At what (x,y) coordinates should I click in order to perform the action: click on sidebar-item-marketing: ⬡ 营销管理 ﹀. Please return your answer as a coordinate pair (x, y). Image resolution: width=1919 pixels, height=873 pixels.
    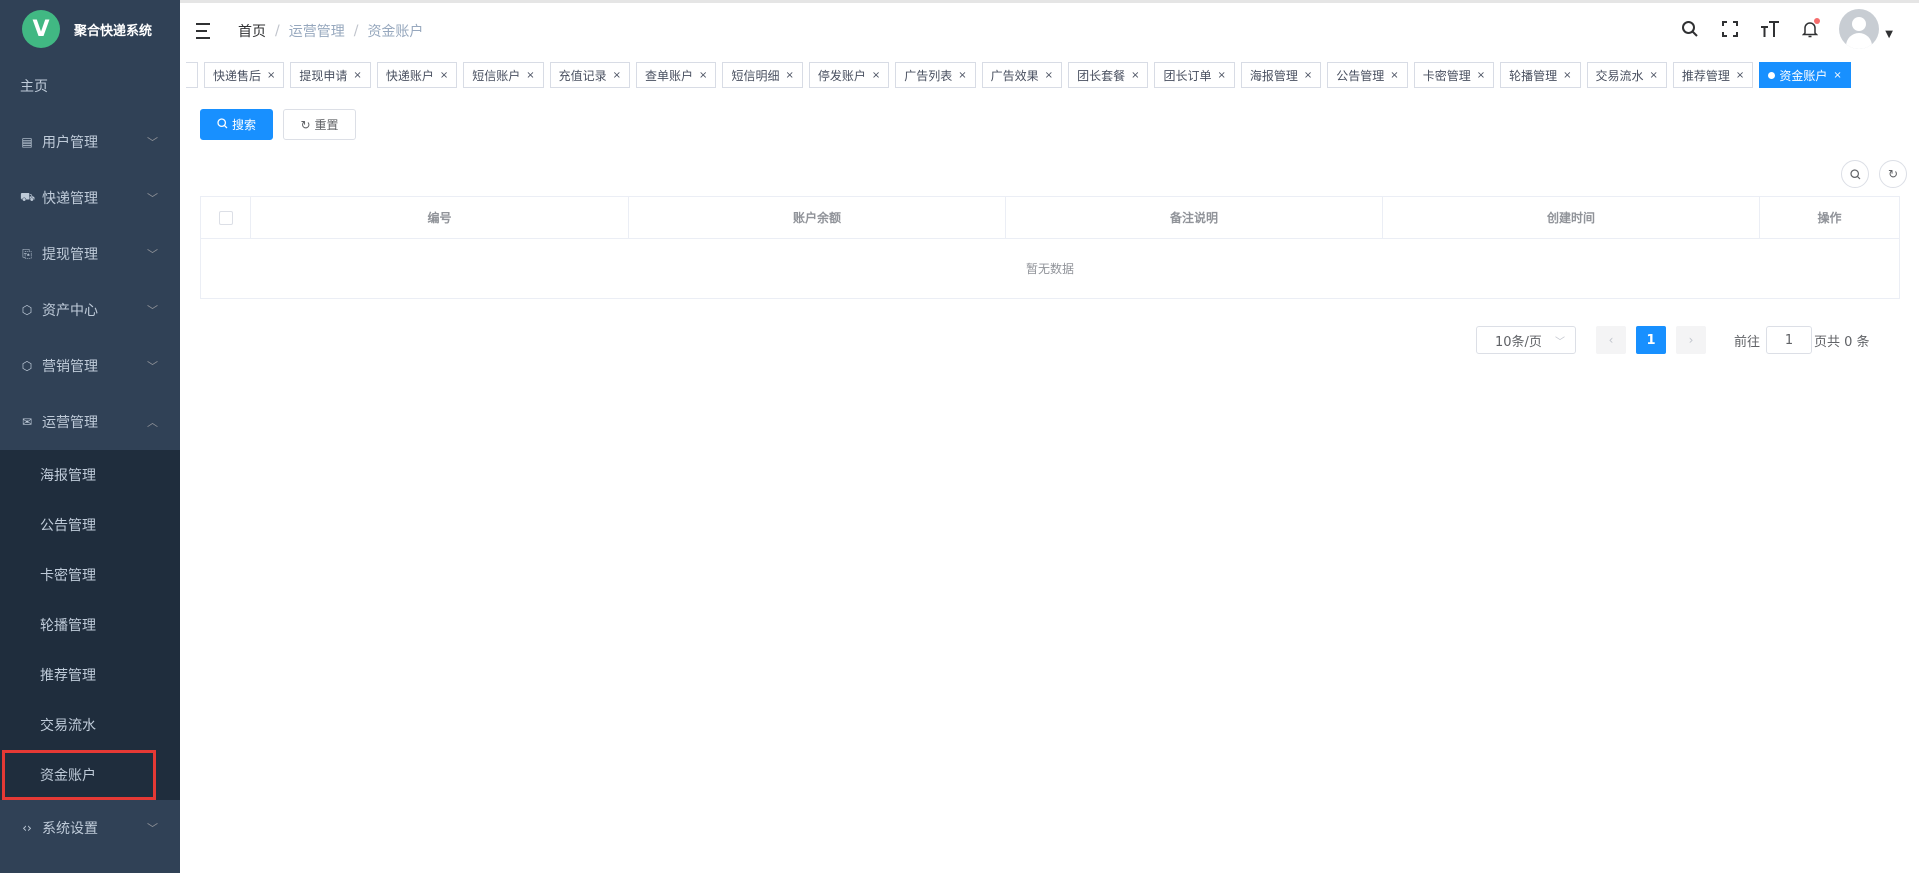
    Looking at the image, I should click on (90, 366).